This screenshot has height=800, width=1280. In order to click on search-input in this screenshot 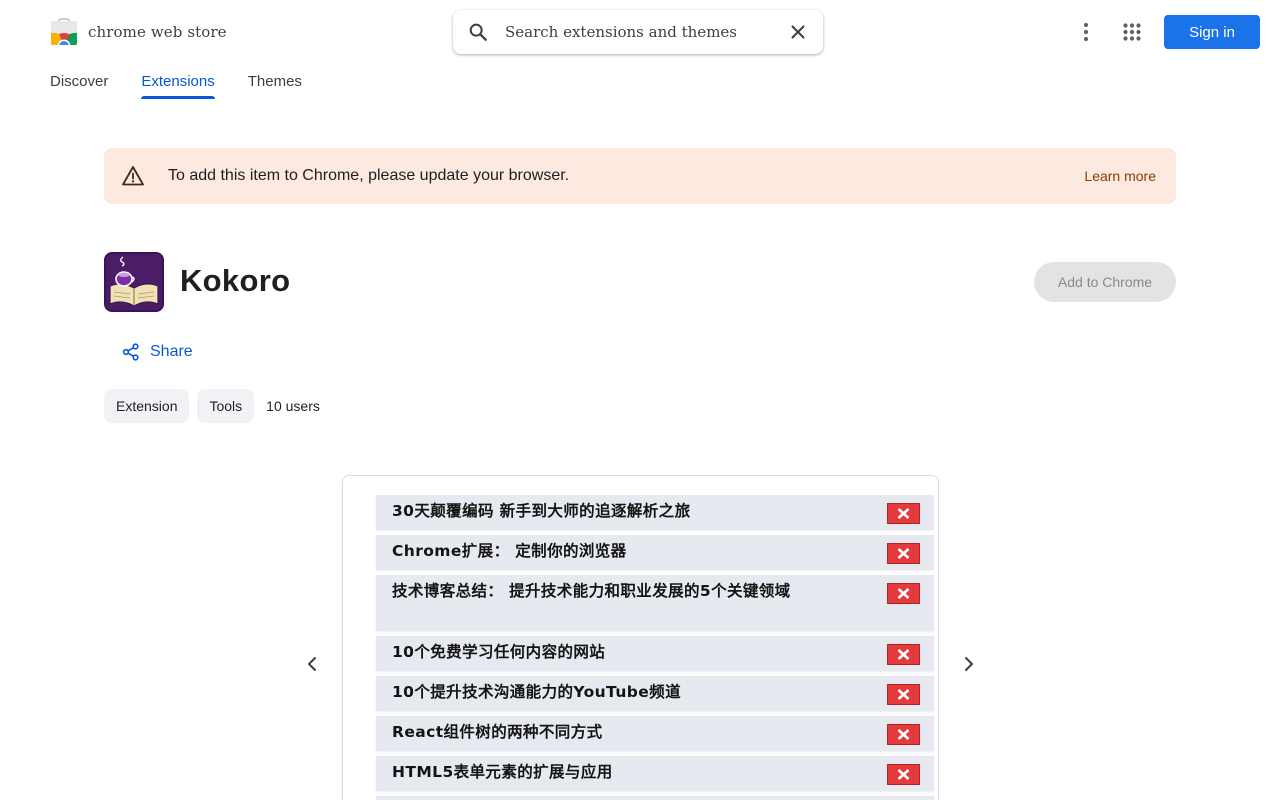, I will do `click(640, 32)`.